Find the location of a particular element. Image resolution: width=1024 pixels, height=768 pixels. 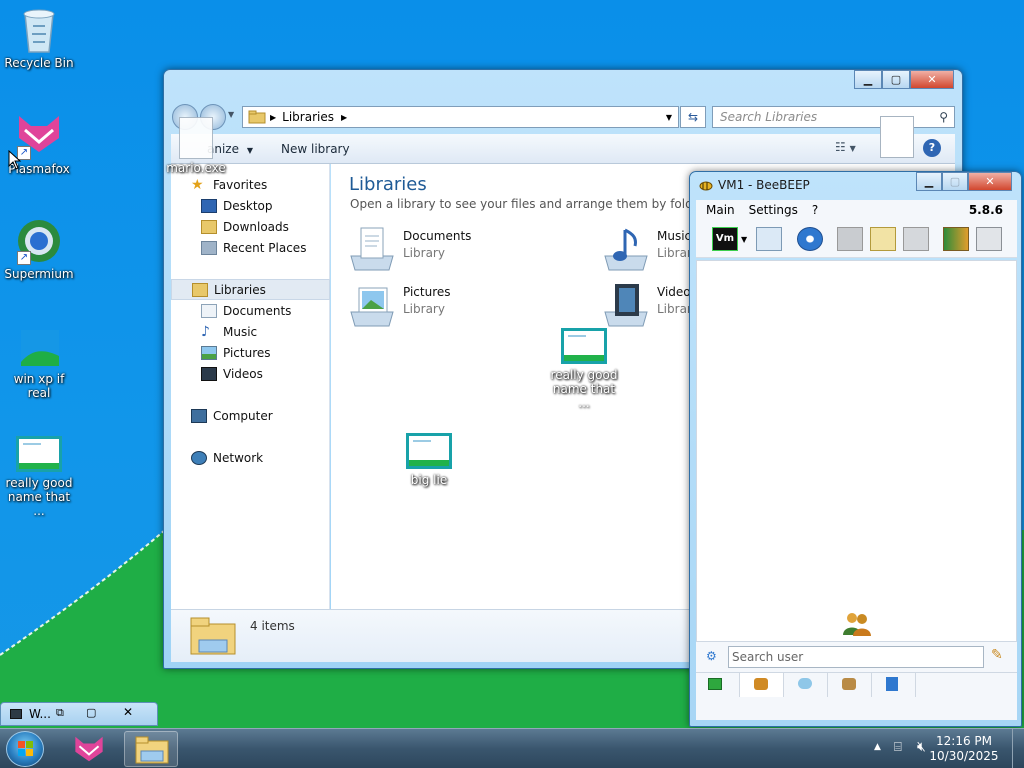

nav-documents: Documents is located at coordinates (250, 310).